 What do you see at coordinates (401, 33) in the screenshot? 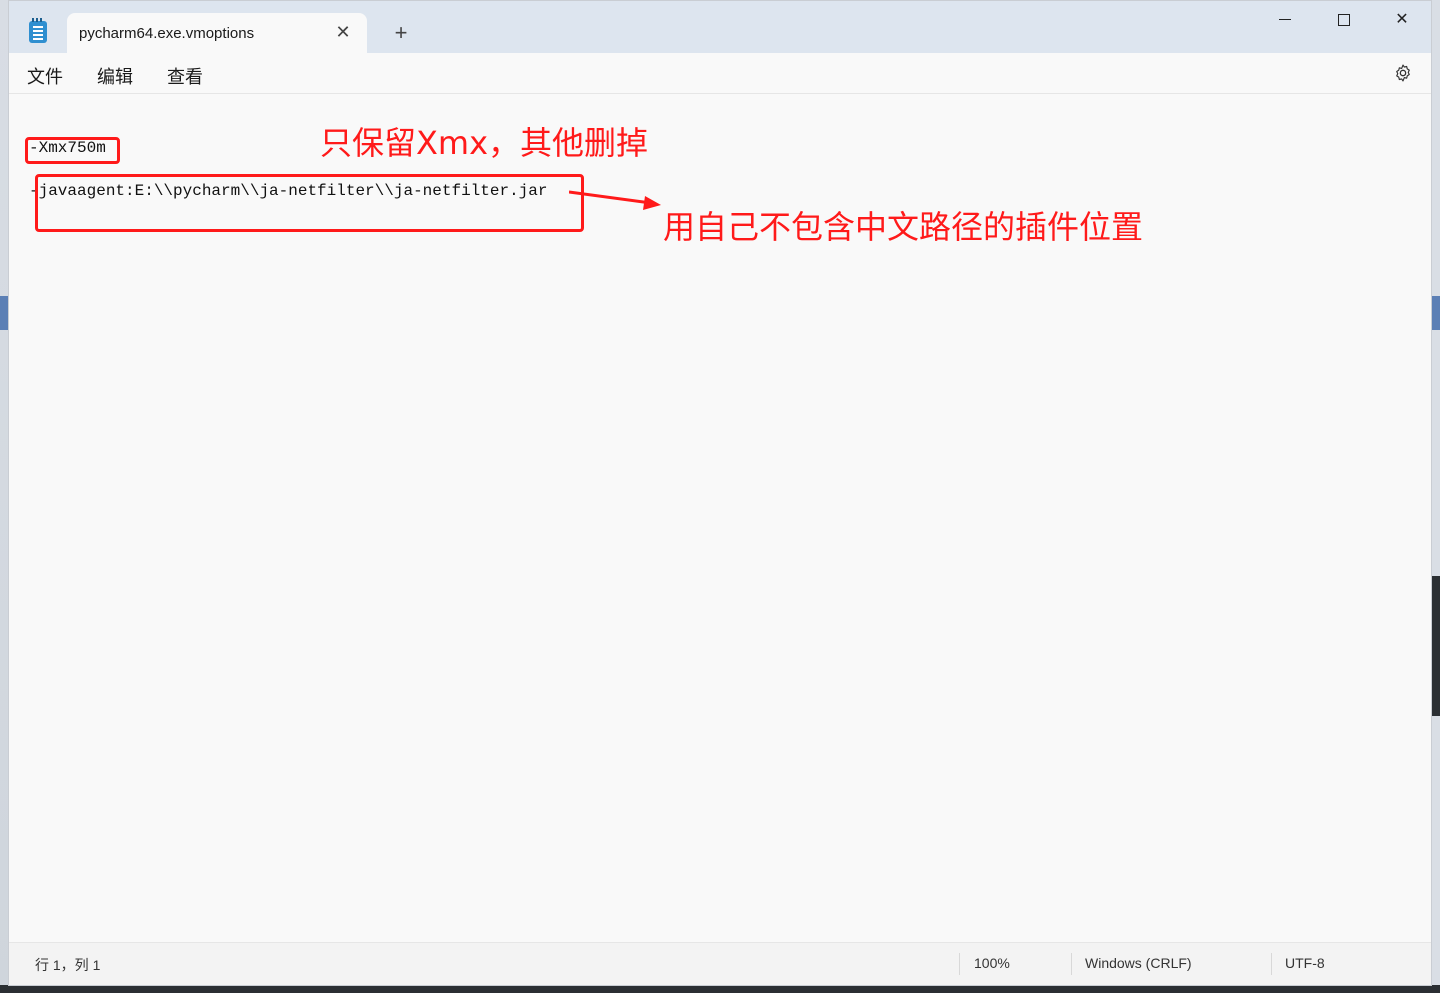
I see `new-tab-button: +` at bounding box center [401, 33].